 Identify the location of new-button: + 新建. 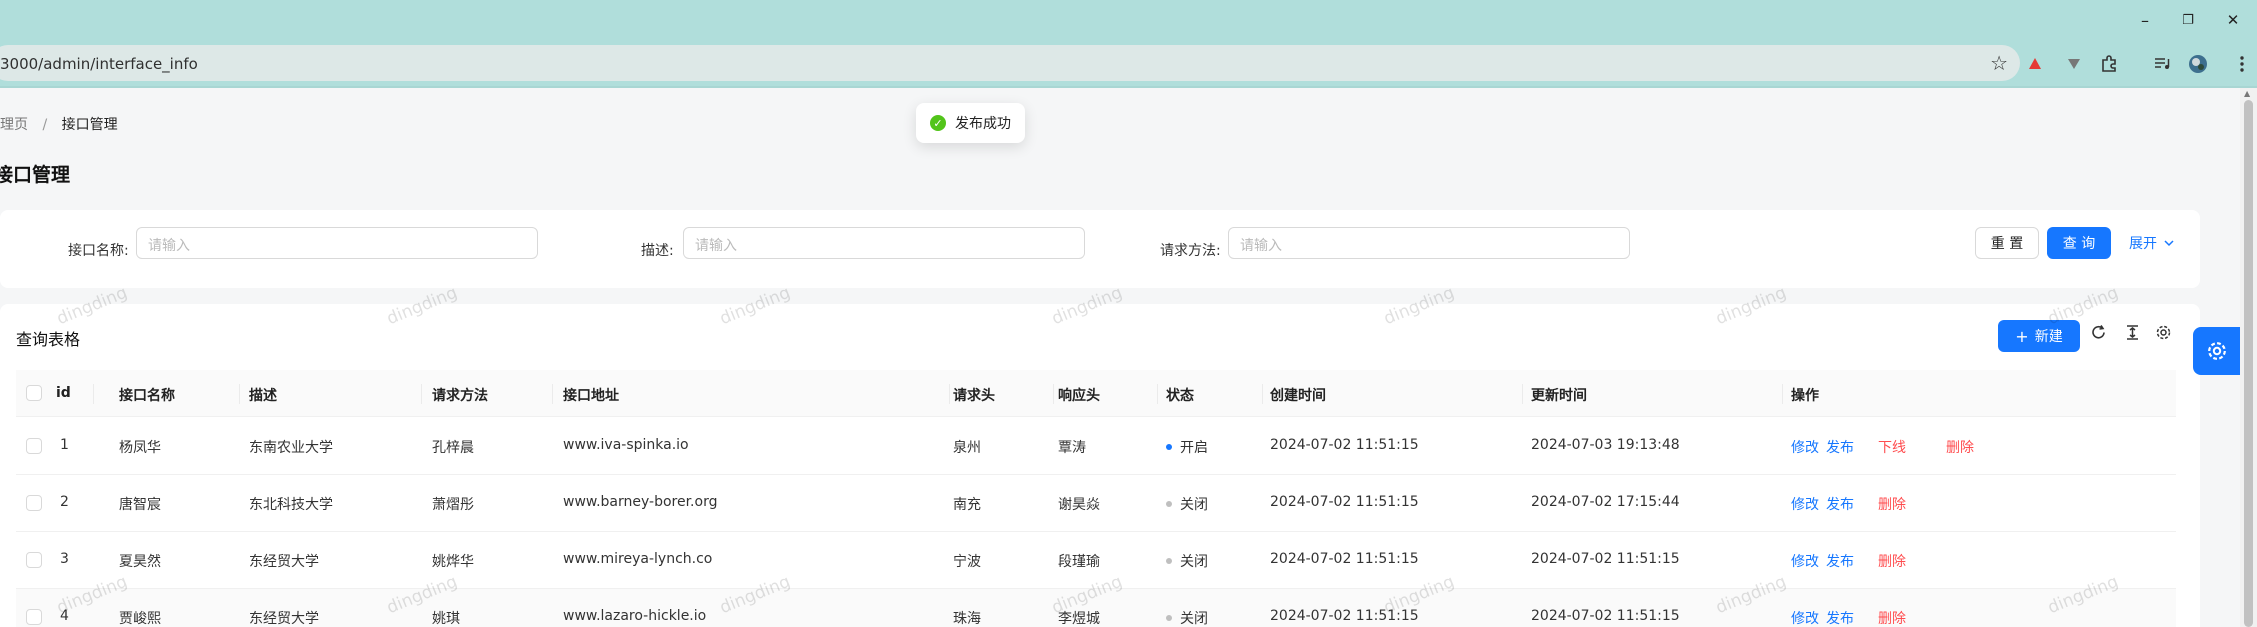
(2039, 336).